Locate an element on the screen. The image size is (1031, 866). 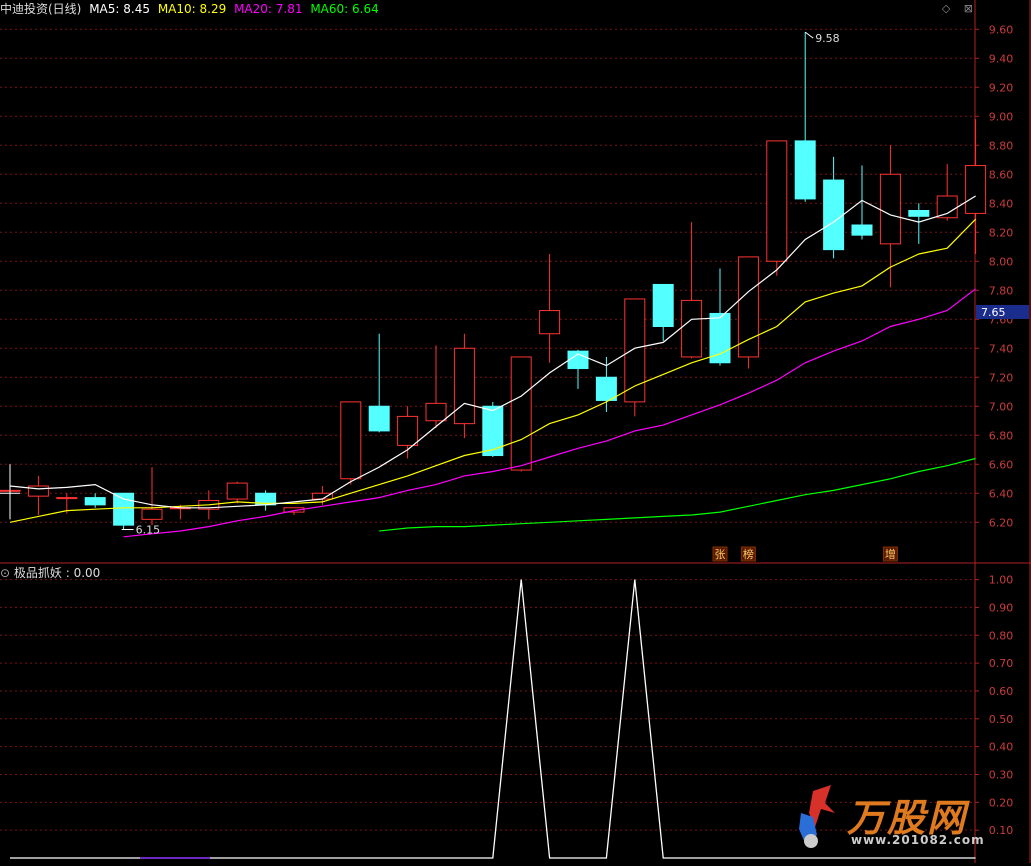
brand-logo: 万股网 www.201082.com is located at coordinates (906, 819).